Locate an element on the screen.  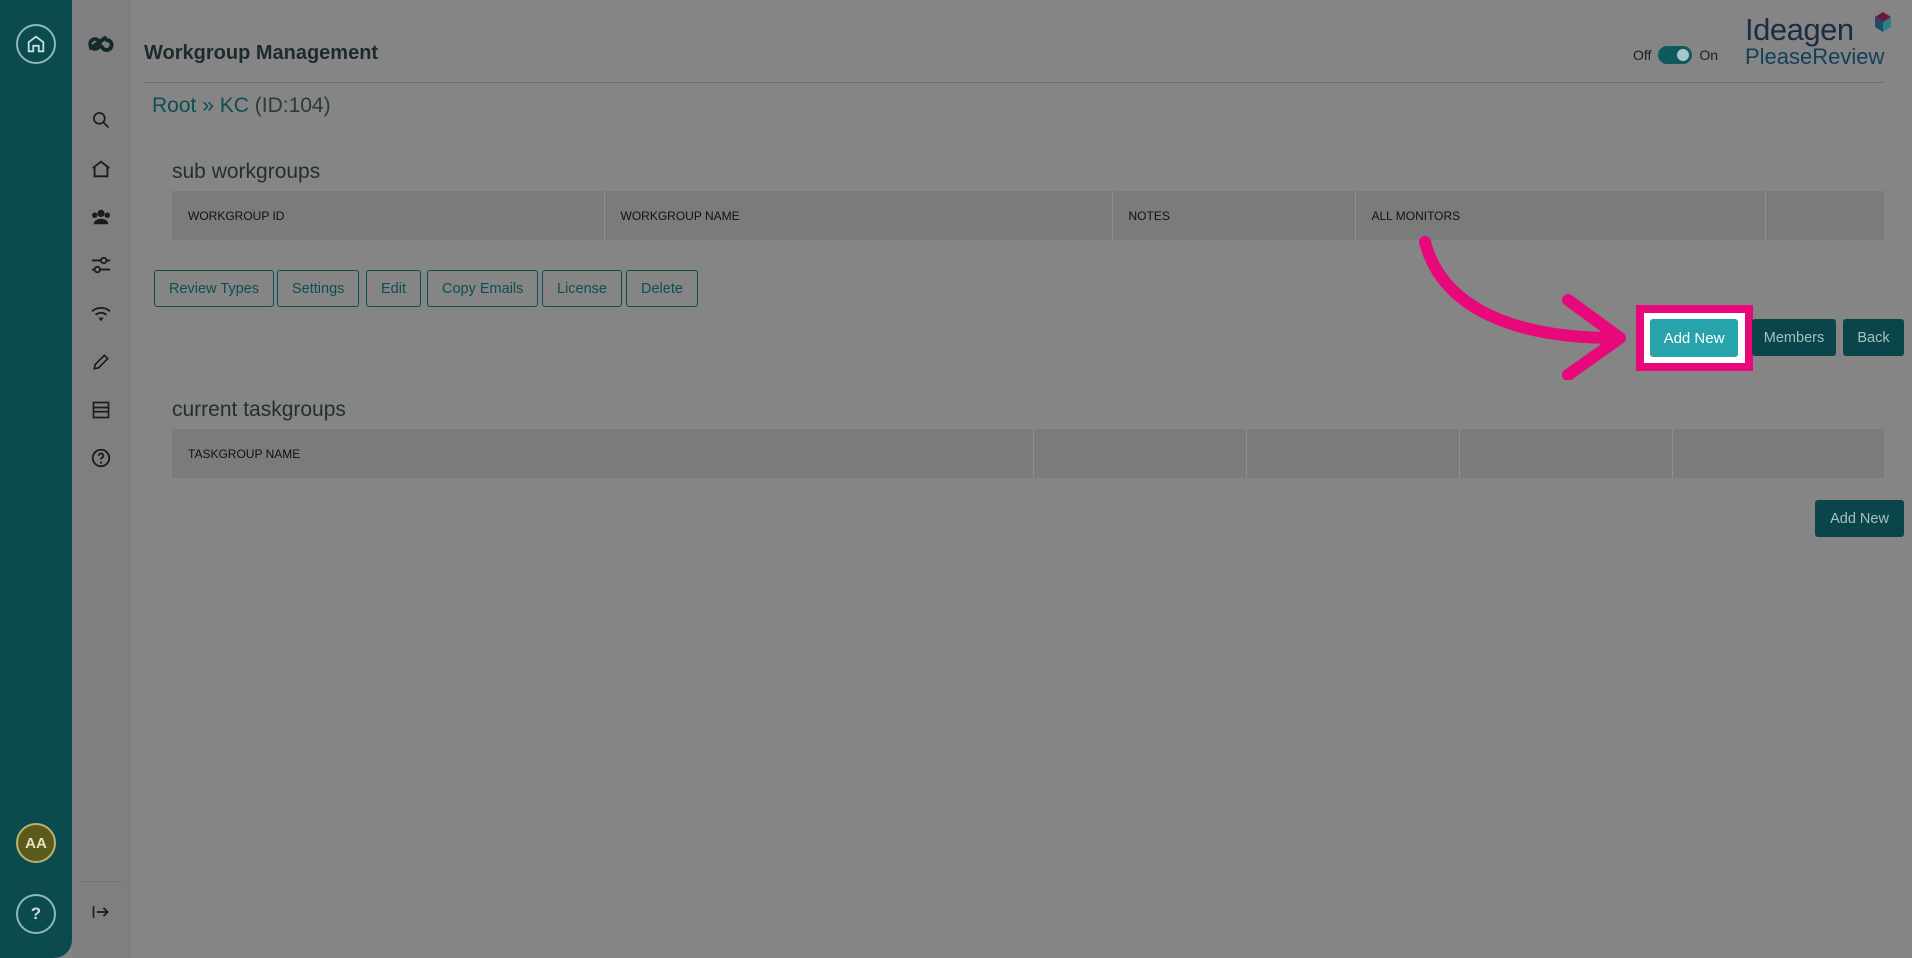
table-header-row: TASKGROUP NAME is located at coordinates (1028, 453).